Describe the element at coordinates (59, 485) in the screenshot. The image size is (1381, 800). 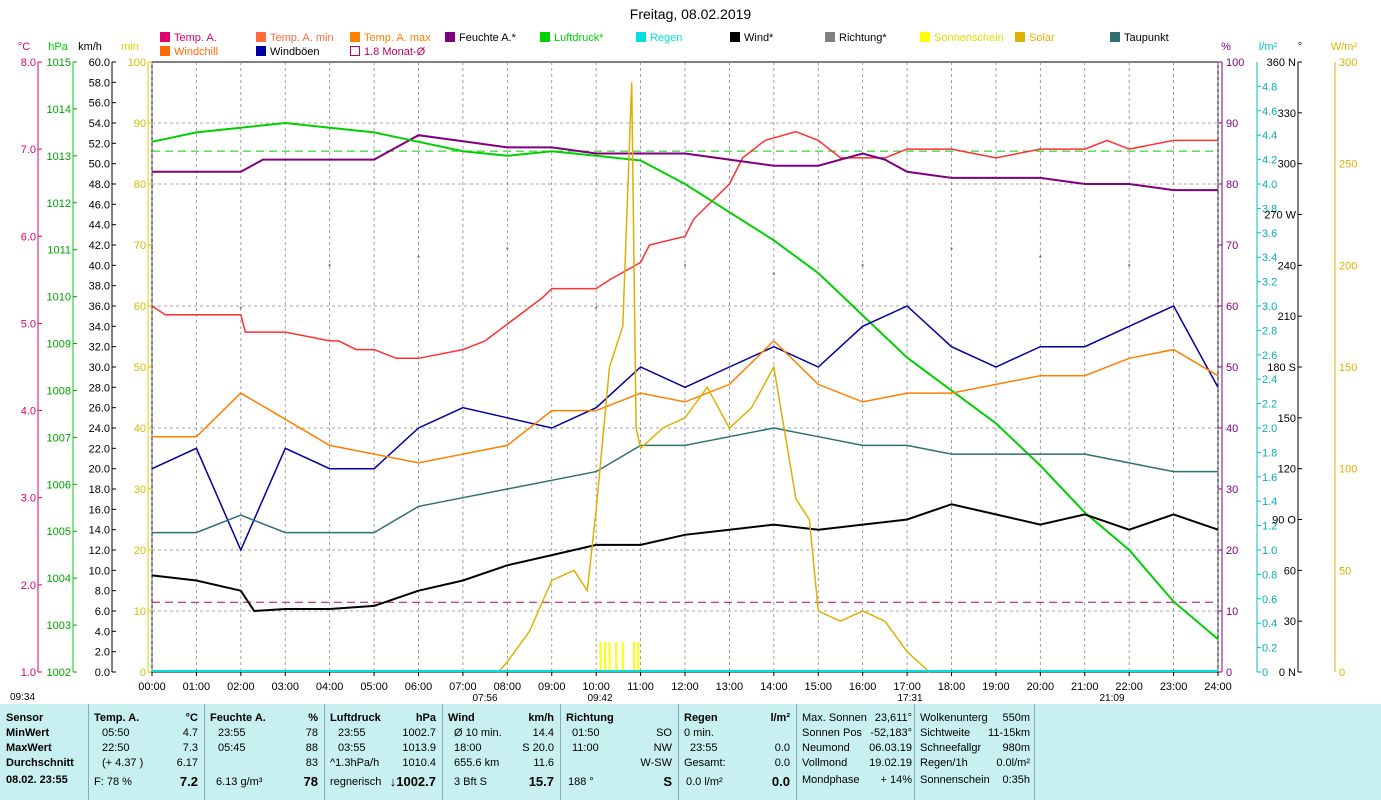
I see `tick-label: 1006` at that location.